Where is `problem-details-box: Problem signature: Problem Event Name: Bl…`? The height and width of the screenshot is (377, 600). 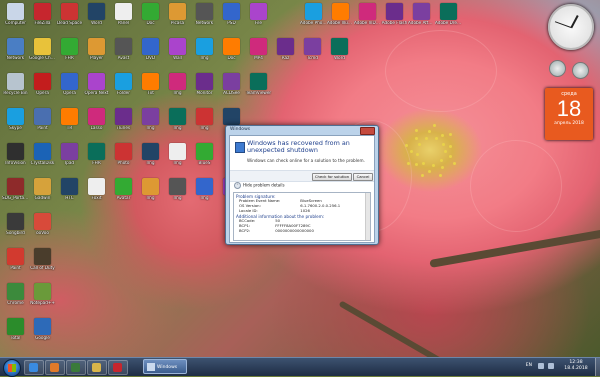
problem-details-box: Problem signature: Problem Event Name: Bl… is located at coordinates (302, 216).